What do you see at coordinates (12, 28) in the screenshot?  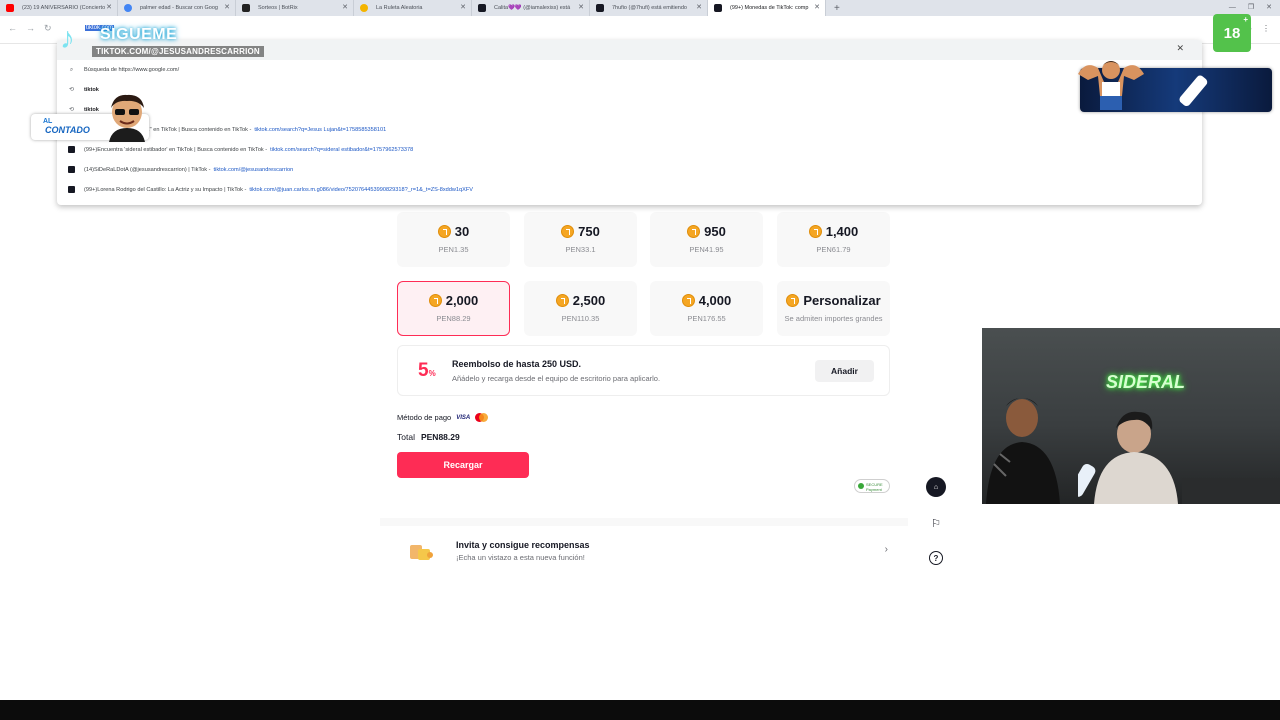 I see `back-icon: ←` at bounding box center [12, 28].